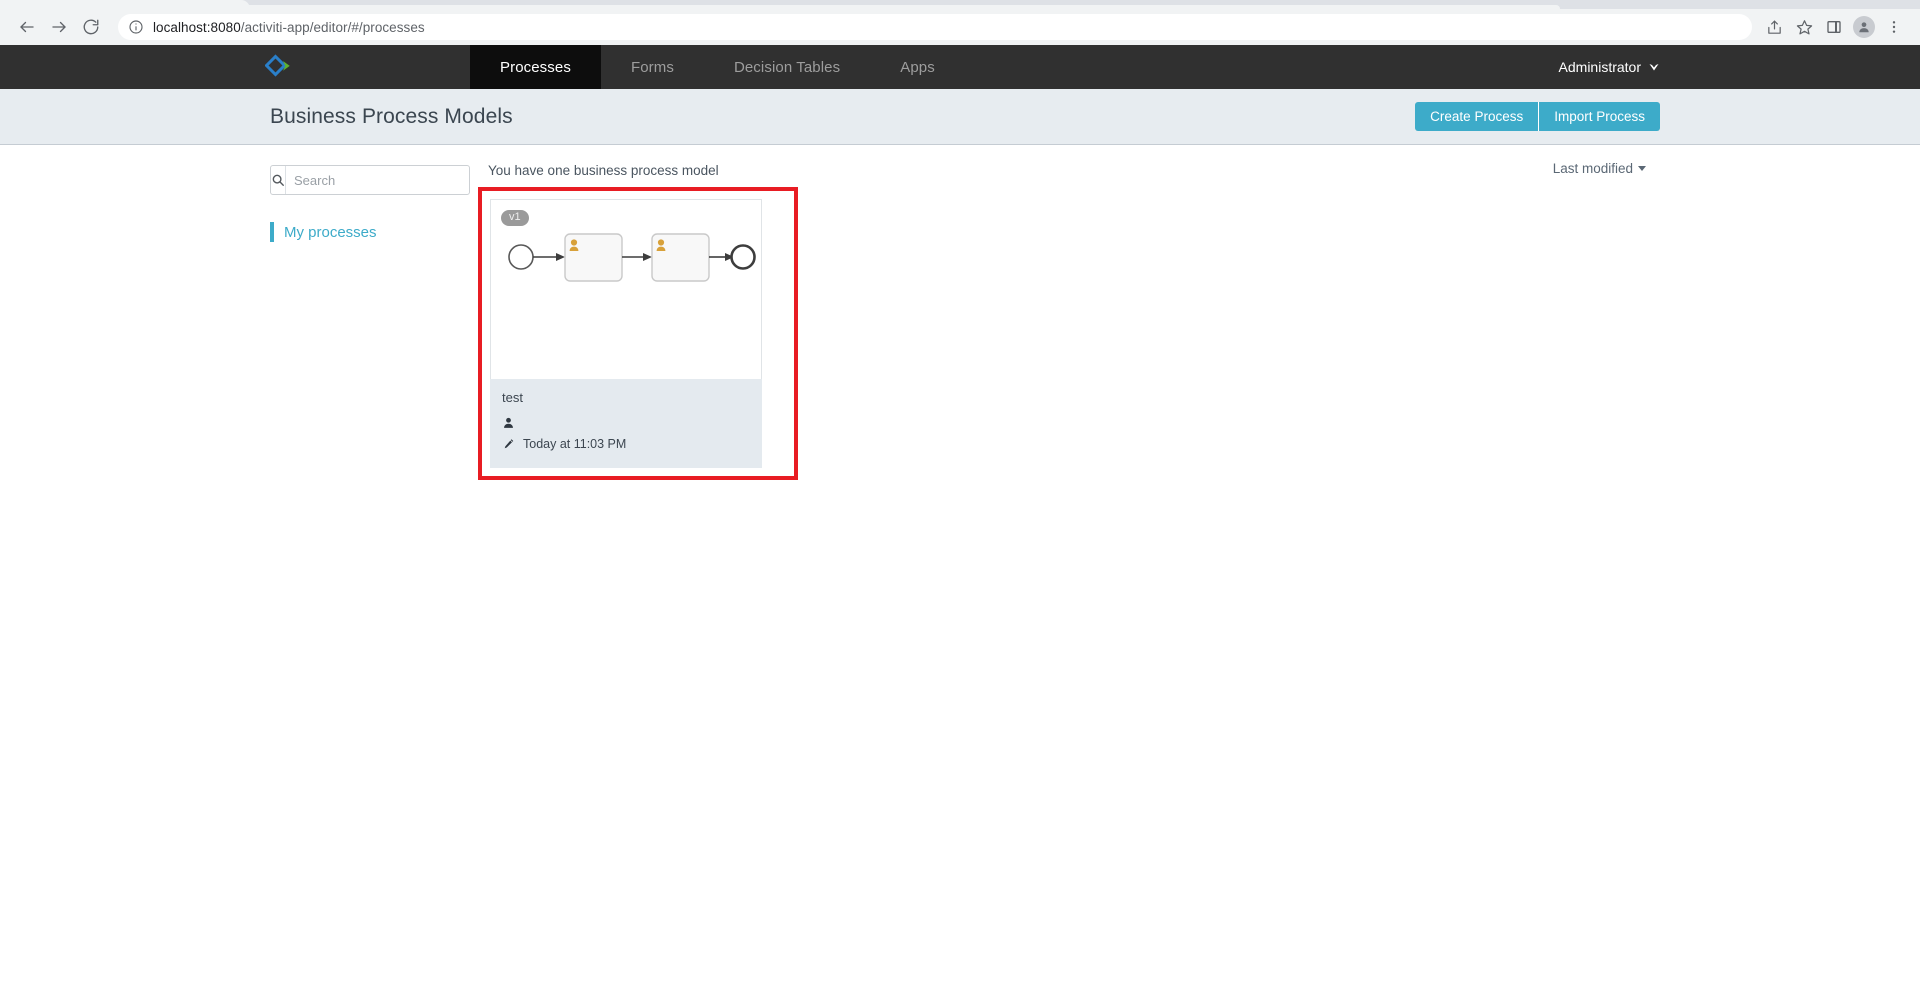 This screenshot has width=1920, height=1008. What do you see at coordinates (330, 232) in the screenshot?
I see `sidebar-item-my-processes-label: My processes` at bounding box center [330, 232].